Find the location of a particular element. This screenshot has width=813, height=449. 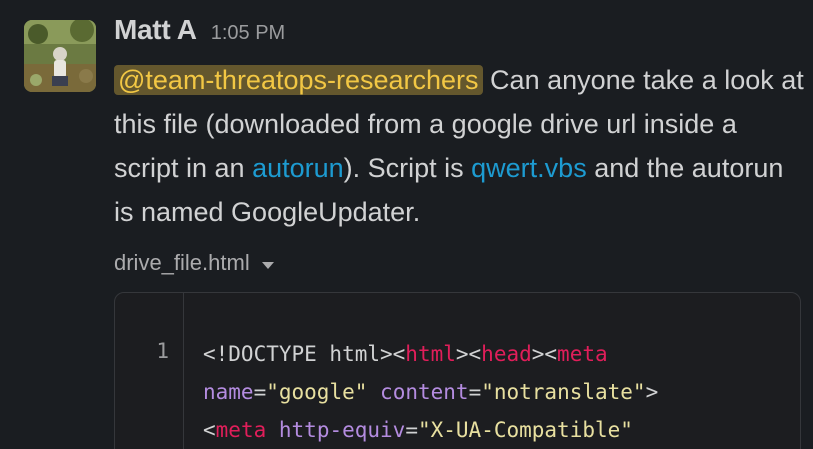

code-line: name="google" content="notranslate"> is located at coordinates (430, 392).